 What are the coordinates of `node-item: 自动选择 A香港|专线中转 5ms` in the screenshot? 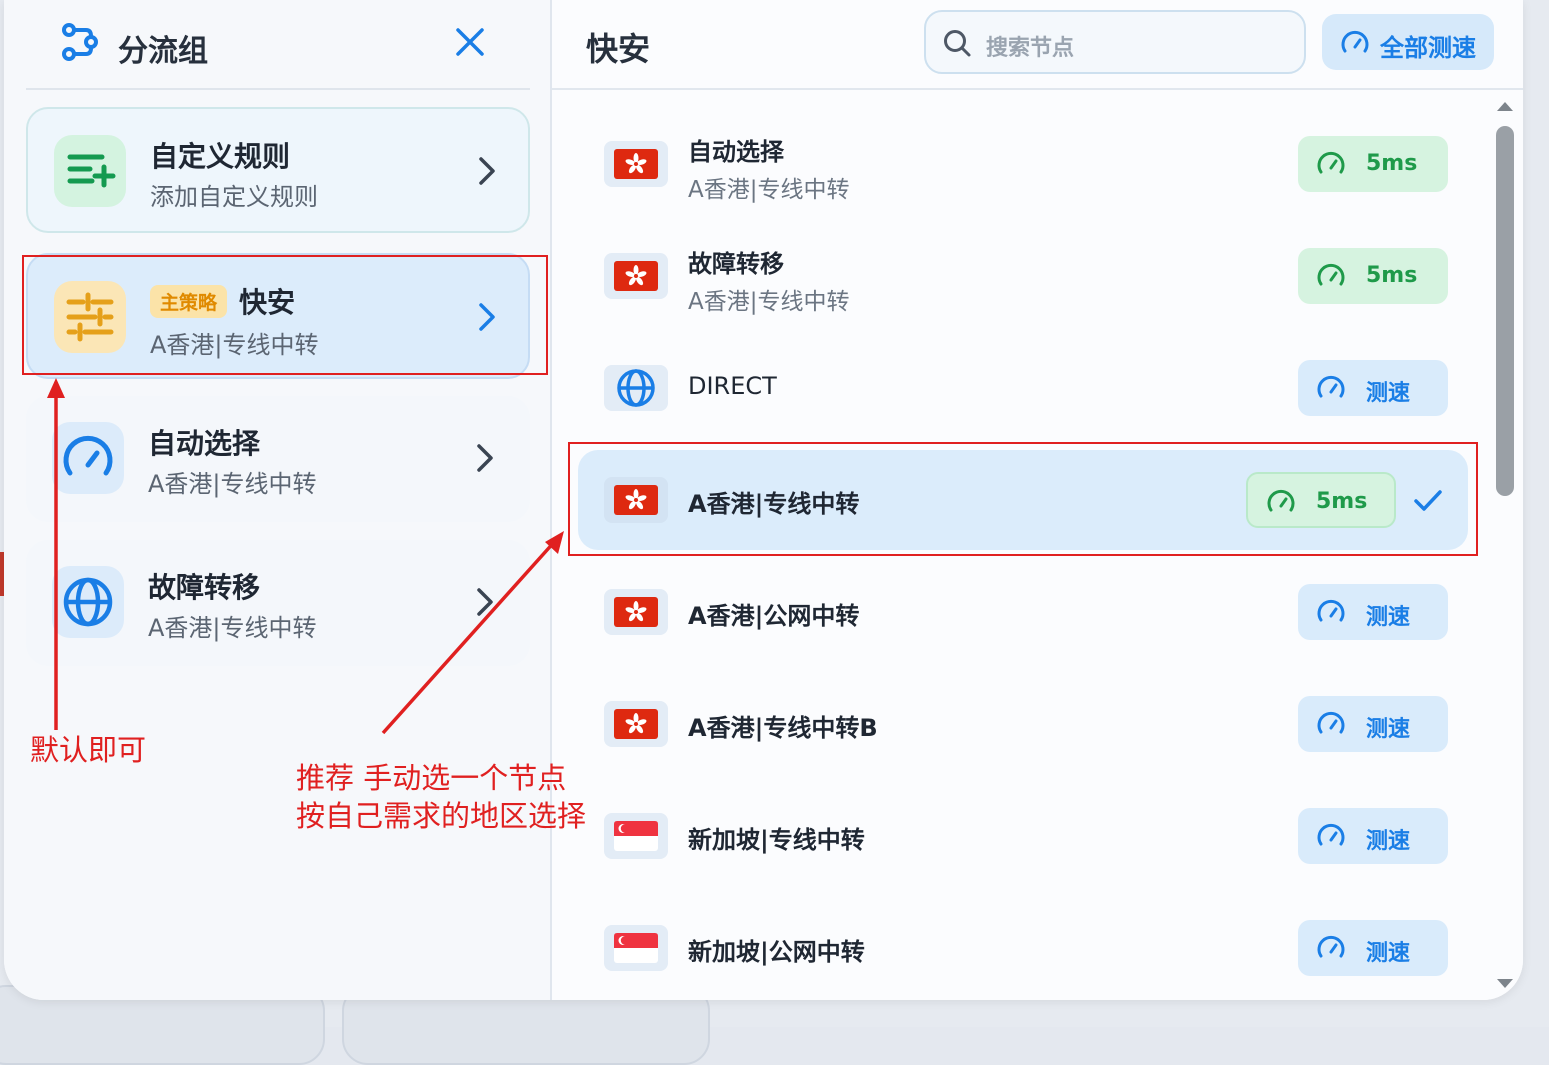 It's located at (1023, 164).